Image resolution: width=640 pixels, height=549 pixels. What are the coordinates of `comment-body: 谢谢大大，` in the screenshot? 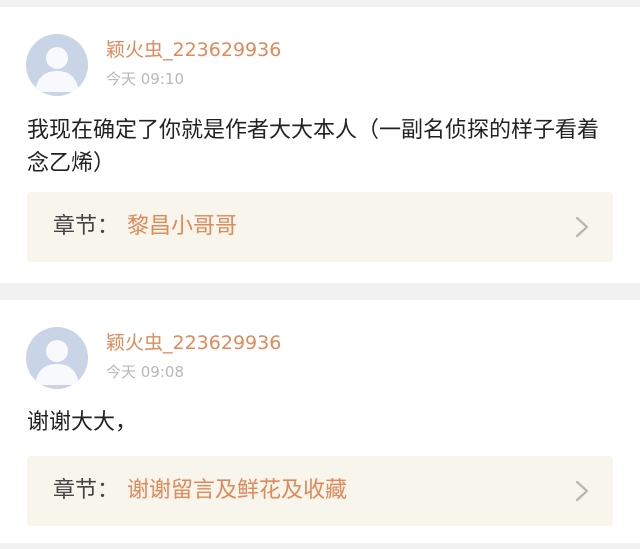 It's located at (82, 422).